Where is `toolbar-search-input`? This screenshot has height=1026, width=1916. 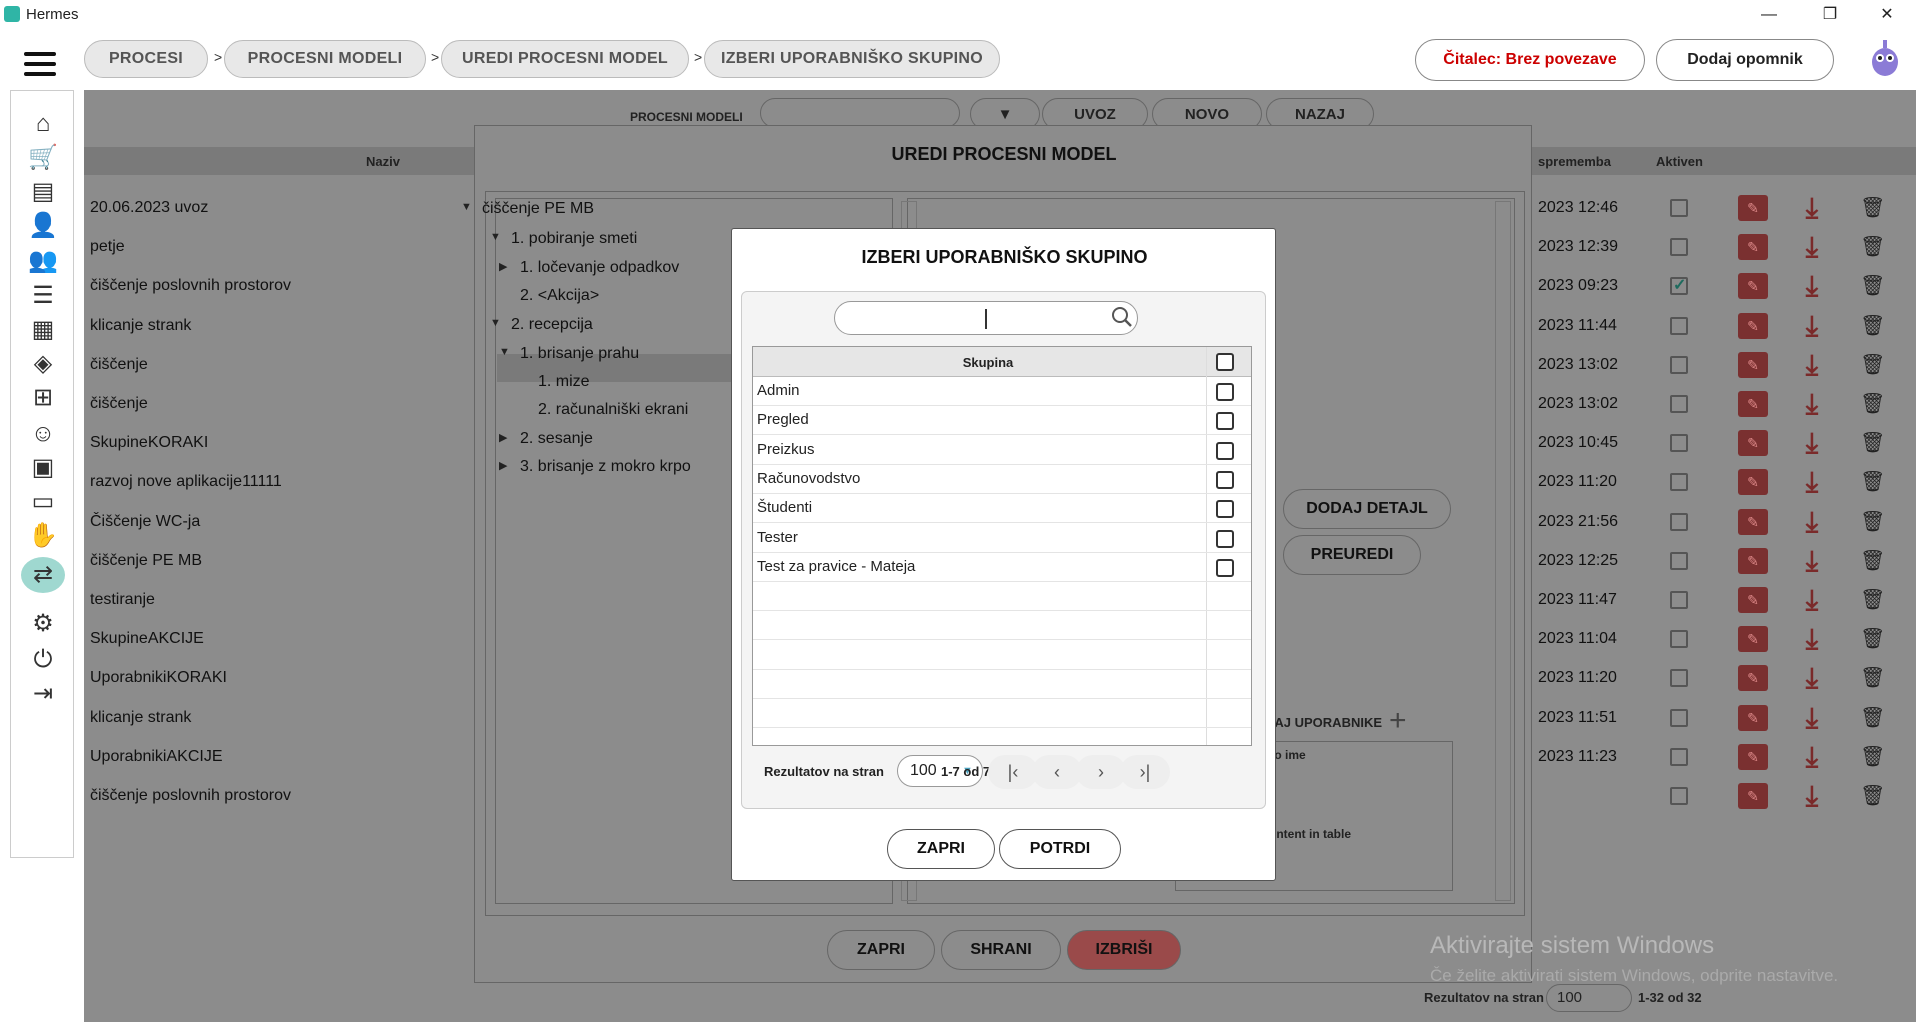 toolbar-search-input is located at coordinates (860, 113).